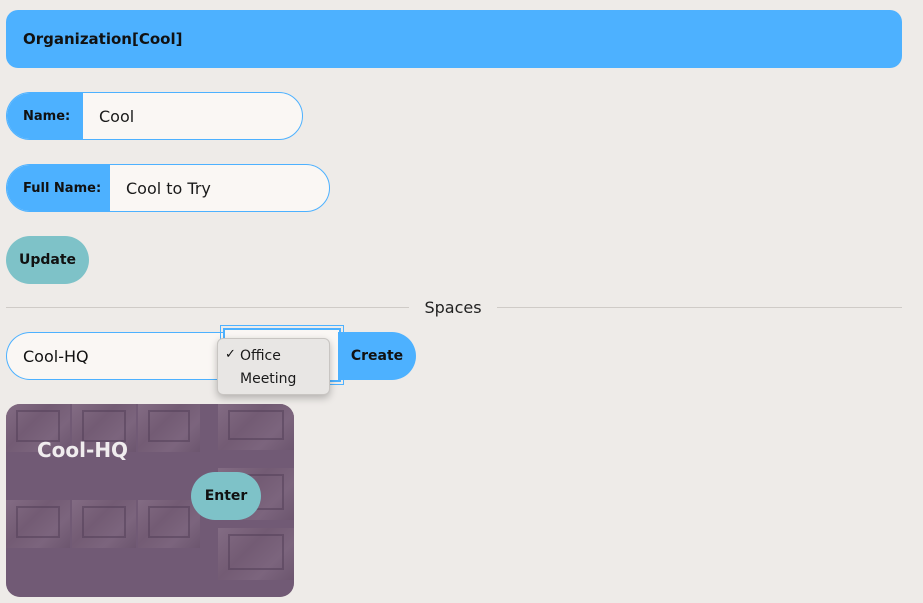 This screenshot has height=603, width=923. Describe the element at coordinates (699, 307) in the screenshot. I see `divider-line-right` at that location.